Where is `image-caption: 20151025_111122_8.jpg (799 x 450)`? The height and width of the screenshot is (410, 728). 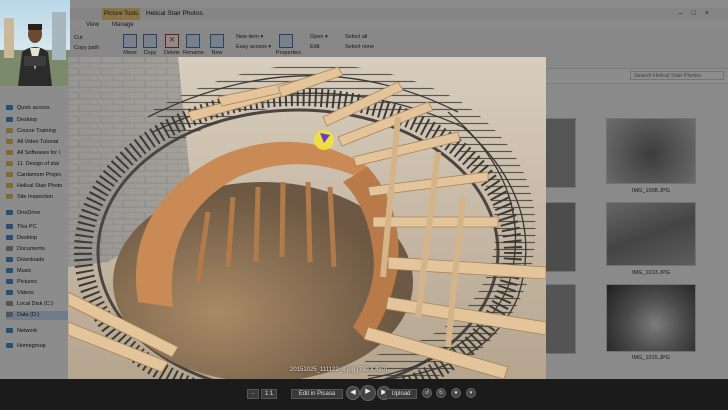
image-caption: 20151025_111122_8.jpg (799 x 450) is located at coordinates (339, 370).